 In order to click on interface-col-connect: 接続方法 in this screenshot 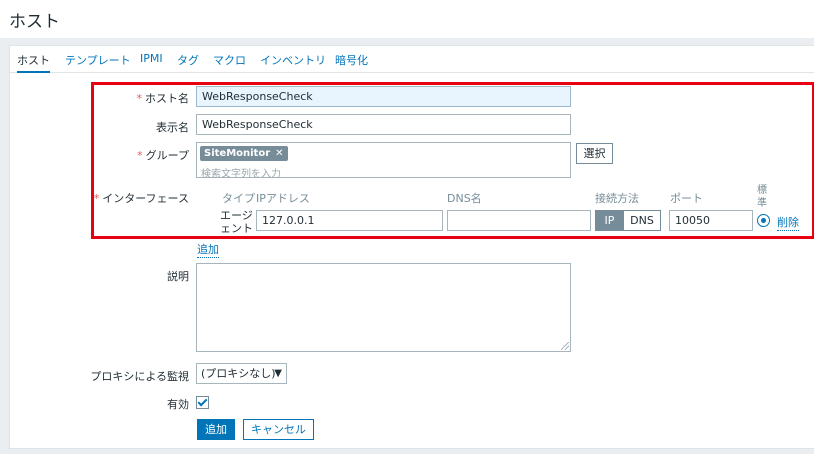, I will do `click(617, 198)`.